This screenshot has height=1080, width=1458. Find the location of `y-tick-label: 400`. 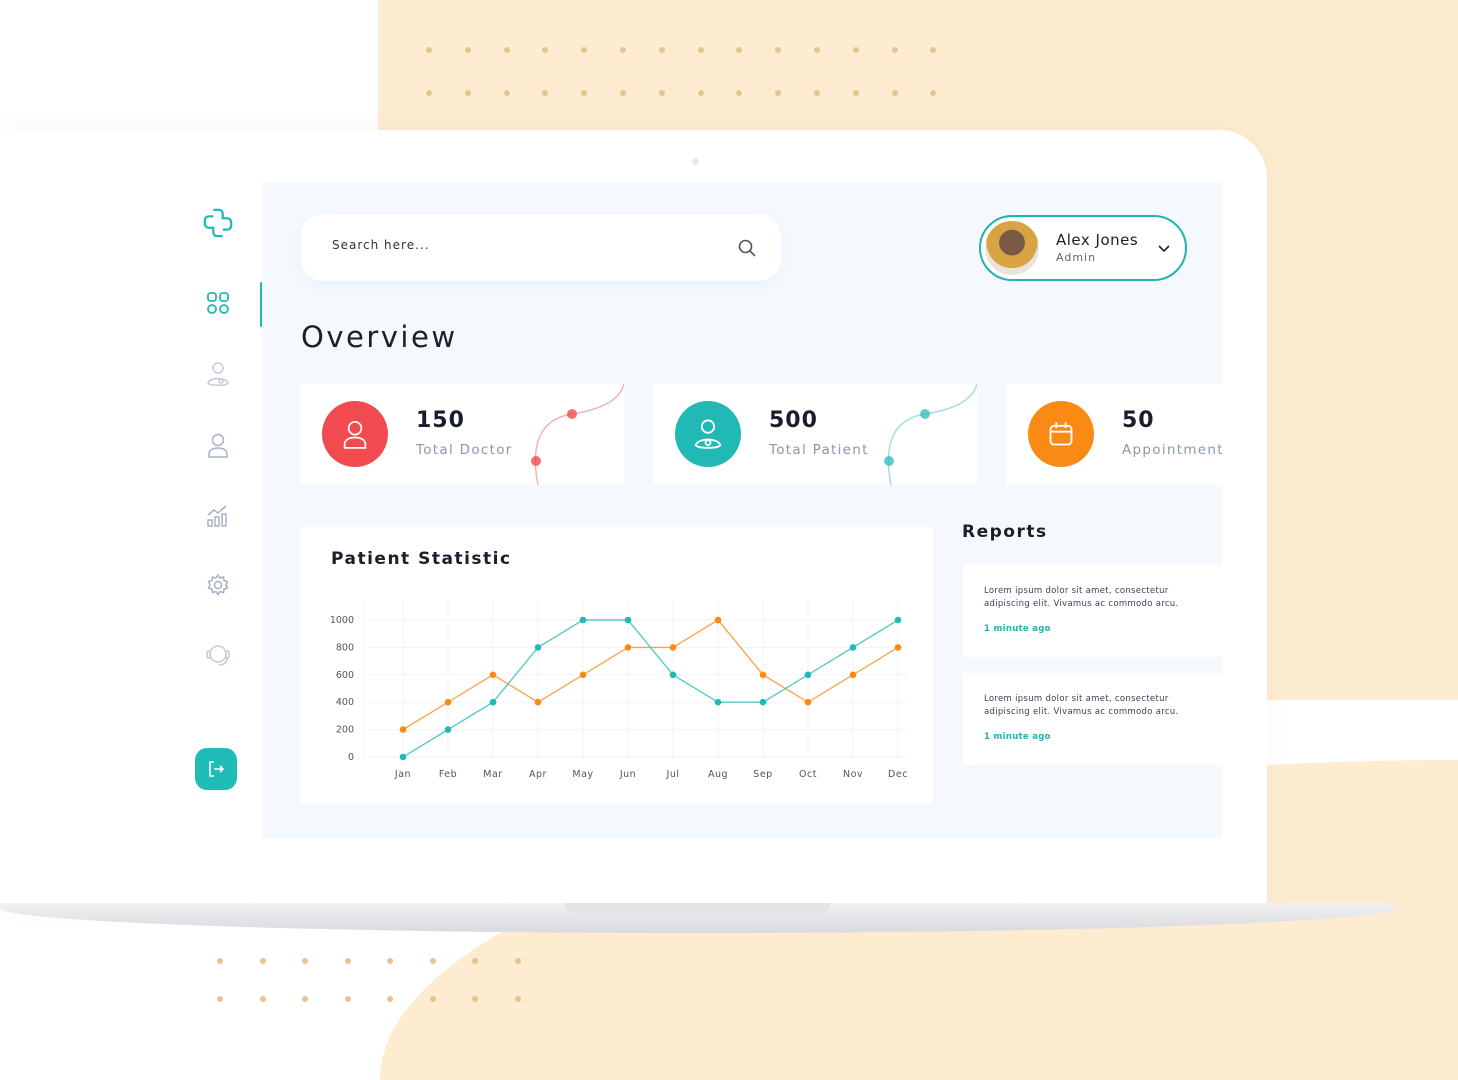

y-tick-label: 400 is located at coordinates (345, 702).